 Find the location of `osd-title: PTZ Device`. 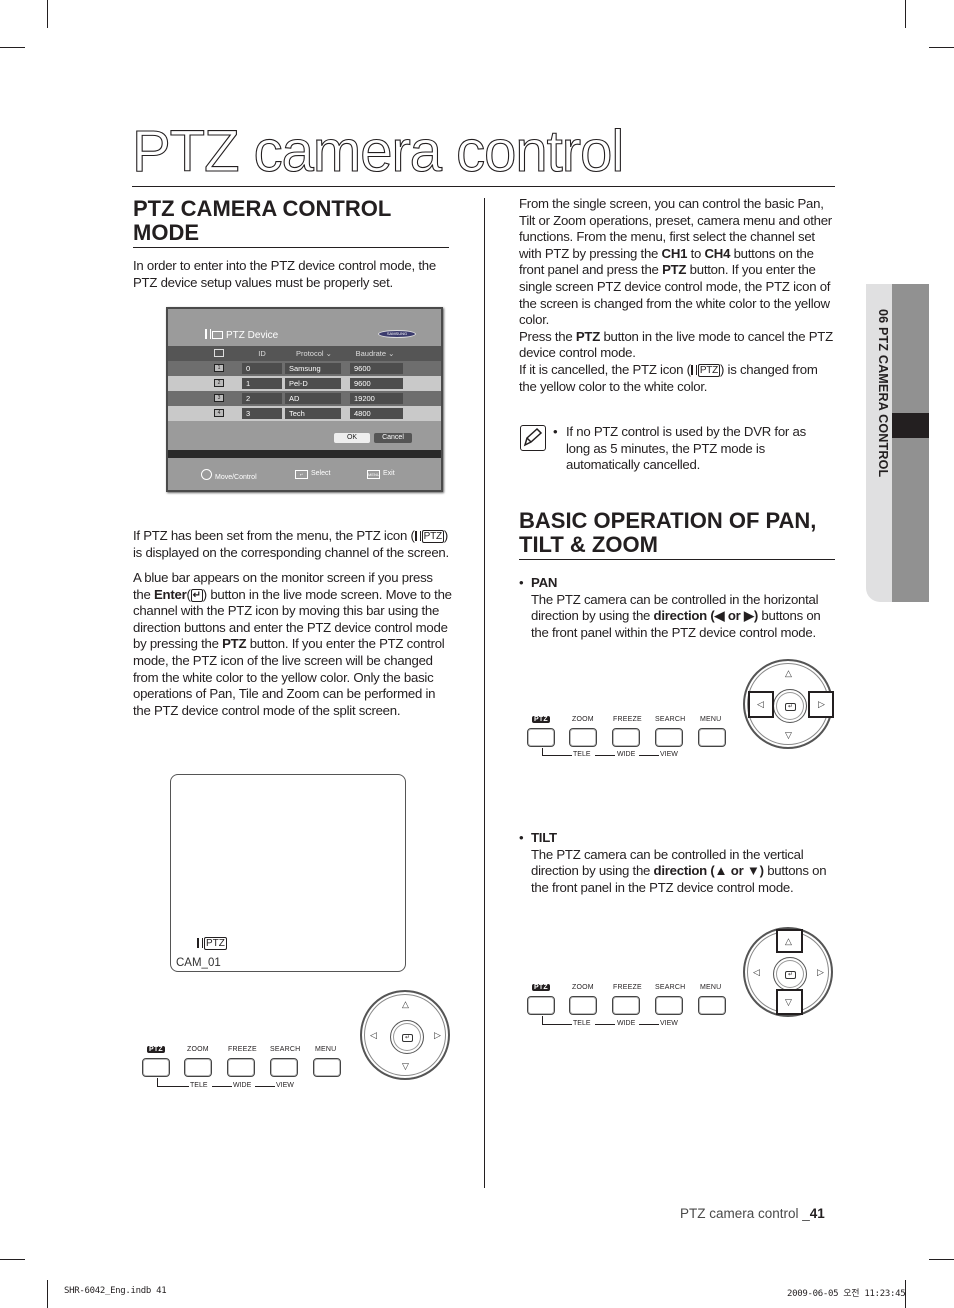

osd-title: PTZ Device is located at coordinates (241, 335).